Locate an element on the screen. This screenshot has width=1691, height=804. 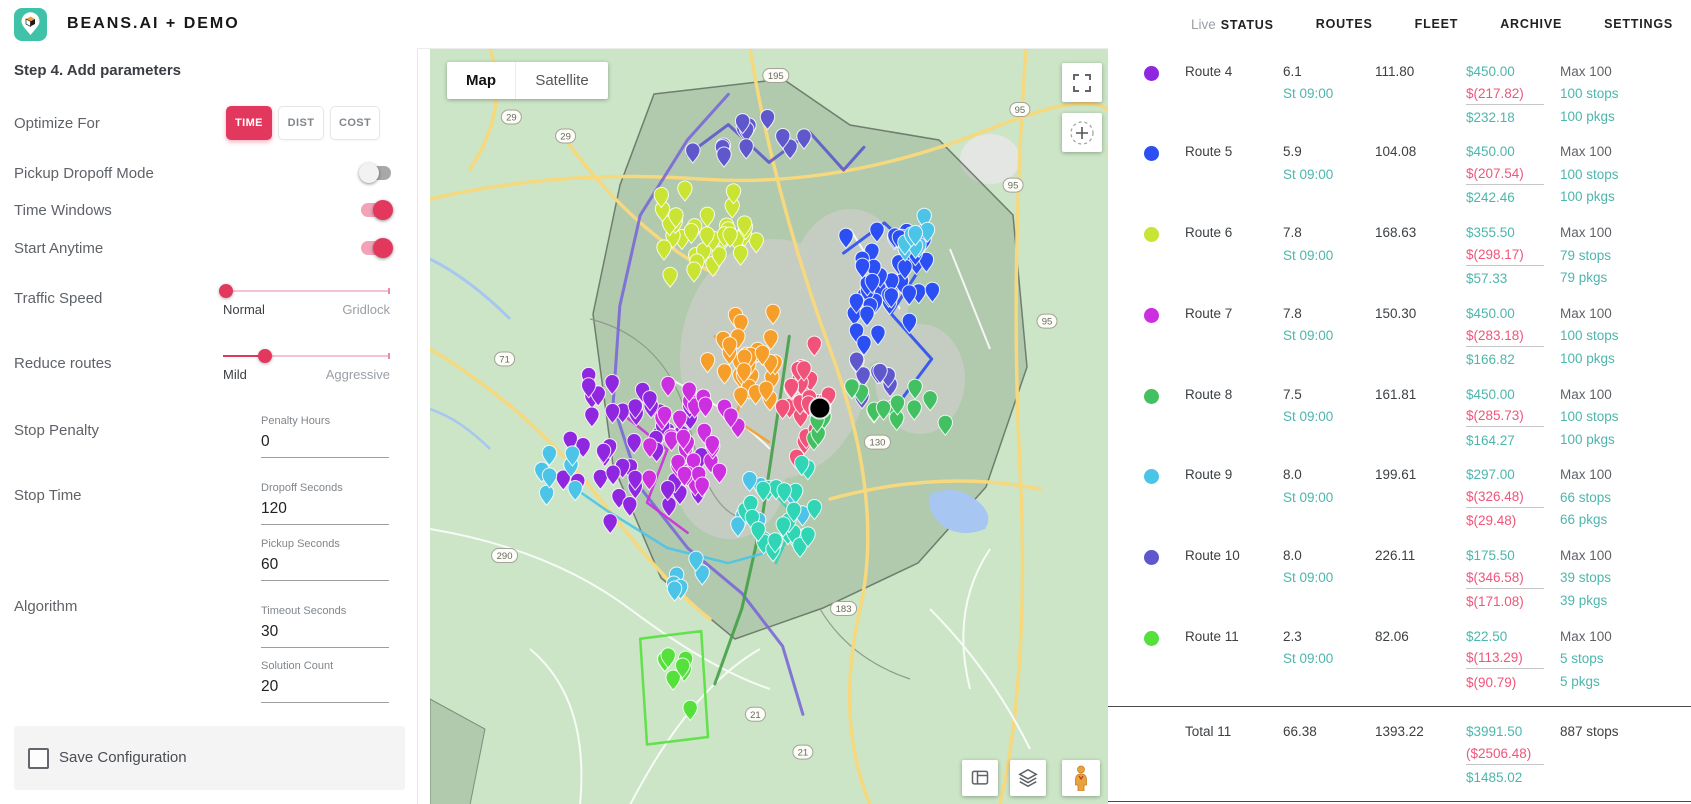
beans-logo-icon is located at coordinates (30, 24).